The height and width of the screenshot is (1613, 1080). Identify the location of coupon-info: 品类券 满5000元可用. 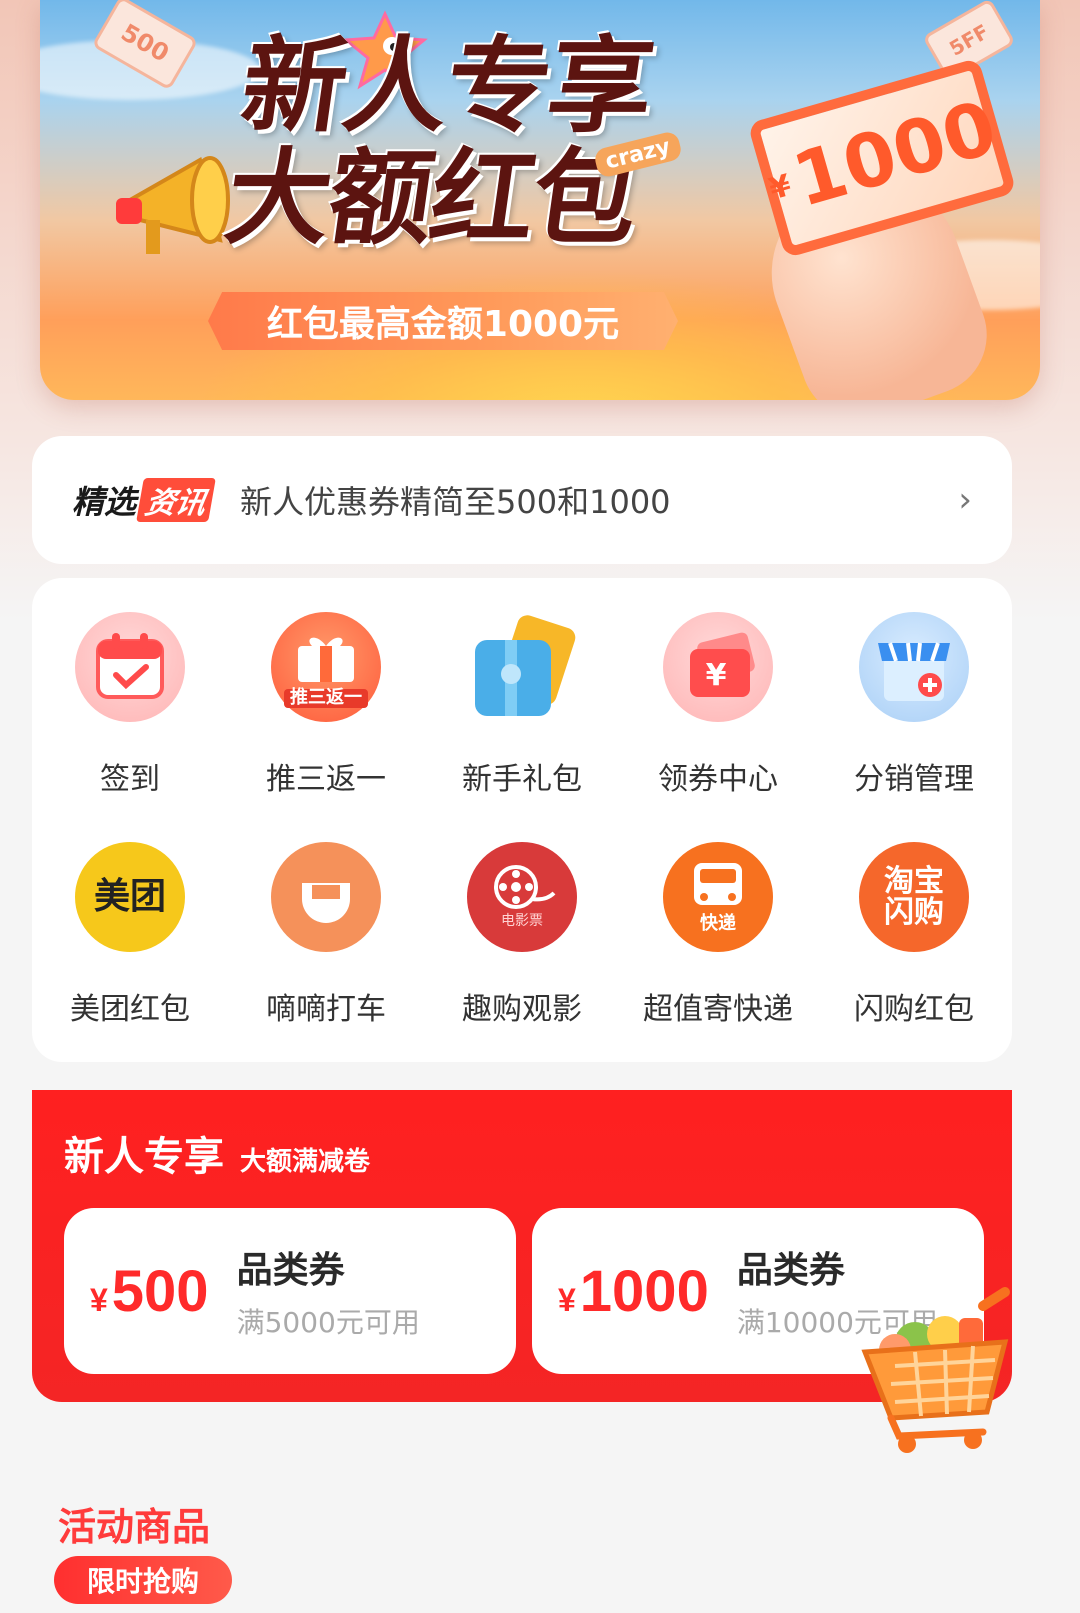
(328, 1291).